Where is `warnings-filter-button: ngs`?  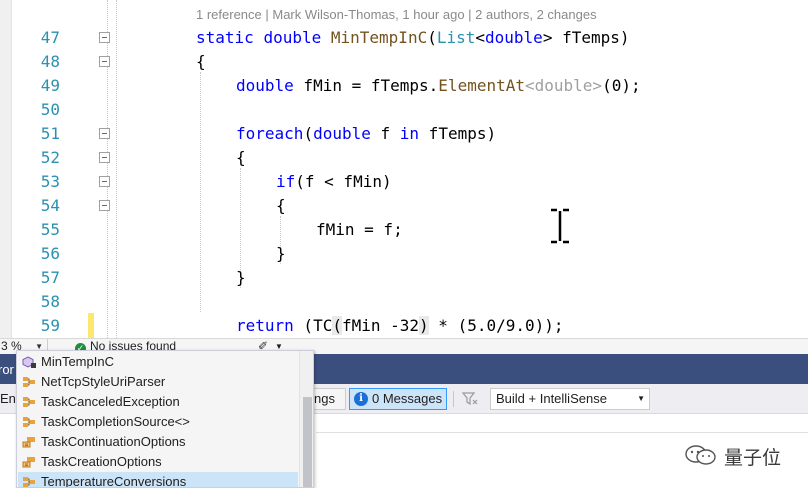 warnings-filter-button: ngs is located at coordinates (329, 399).